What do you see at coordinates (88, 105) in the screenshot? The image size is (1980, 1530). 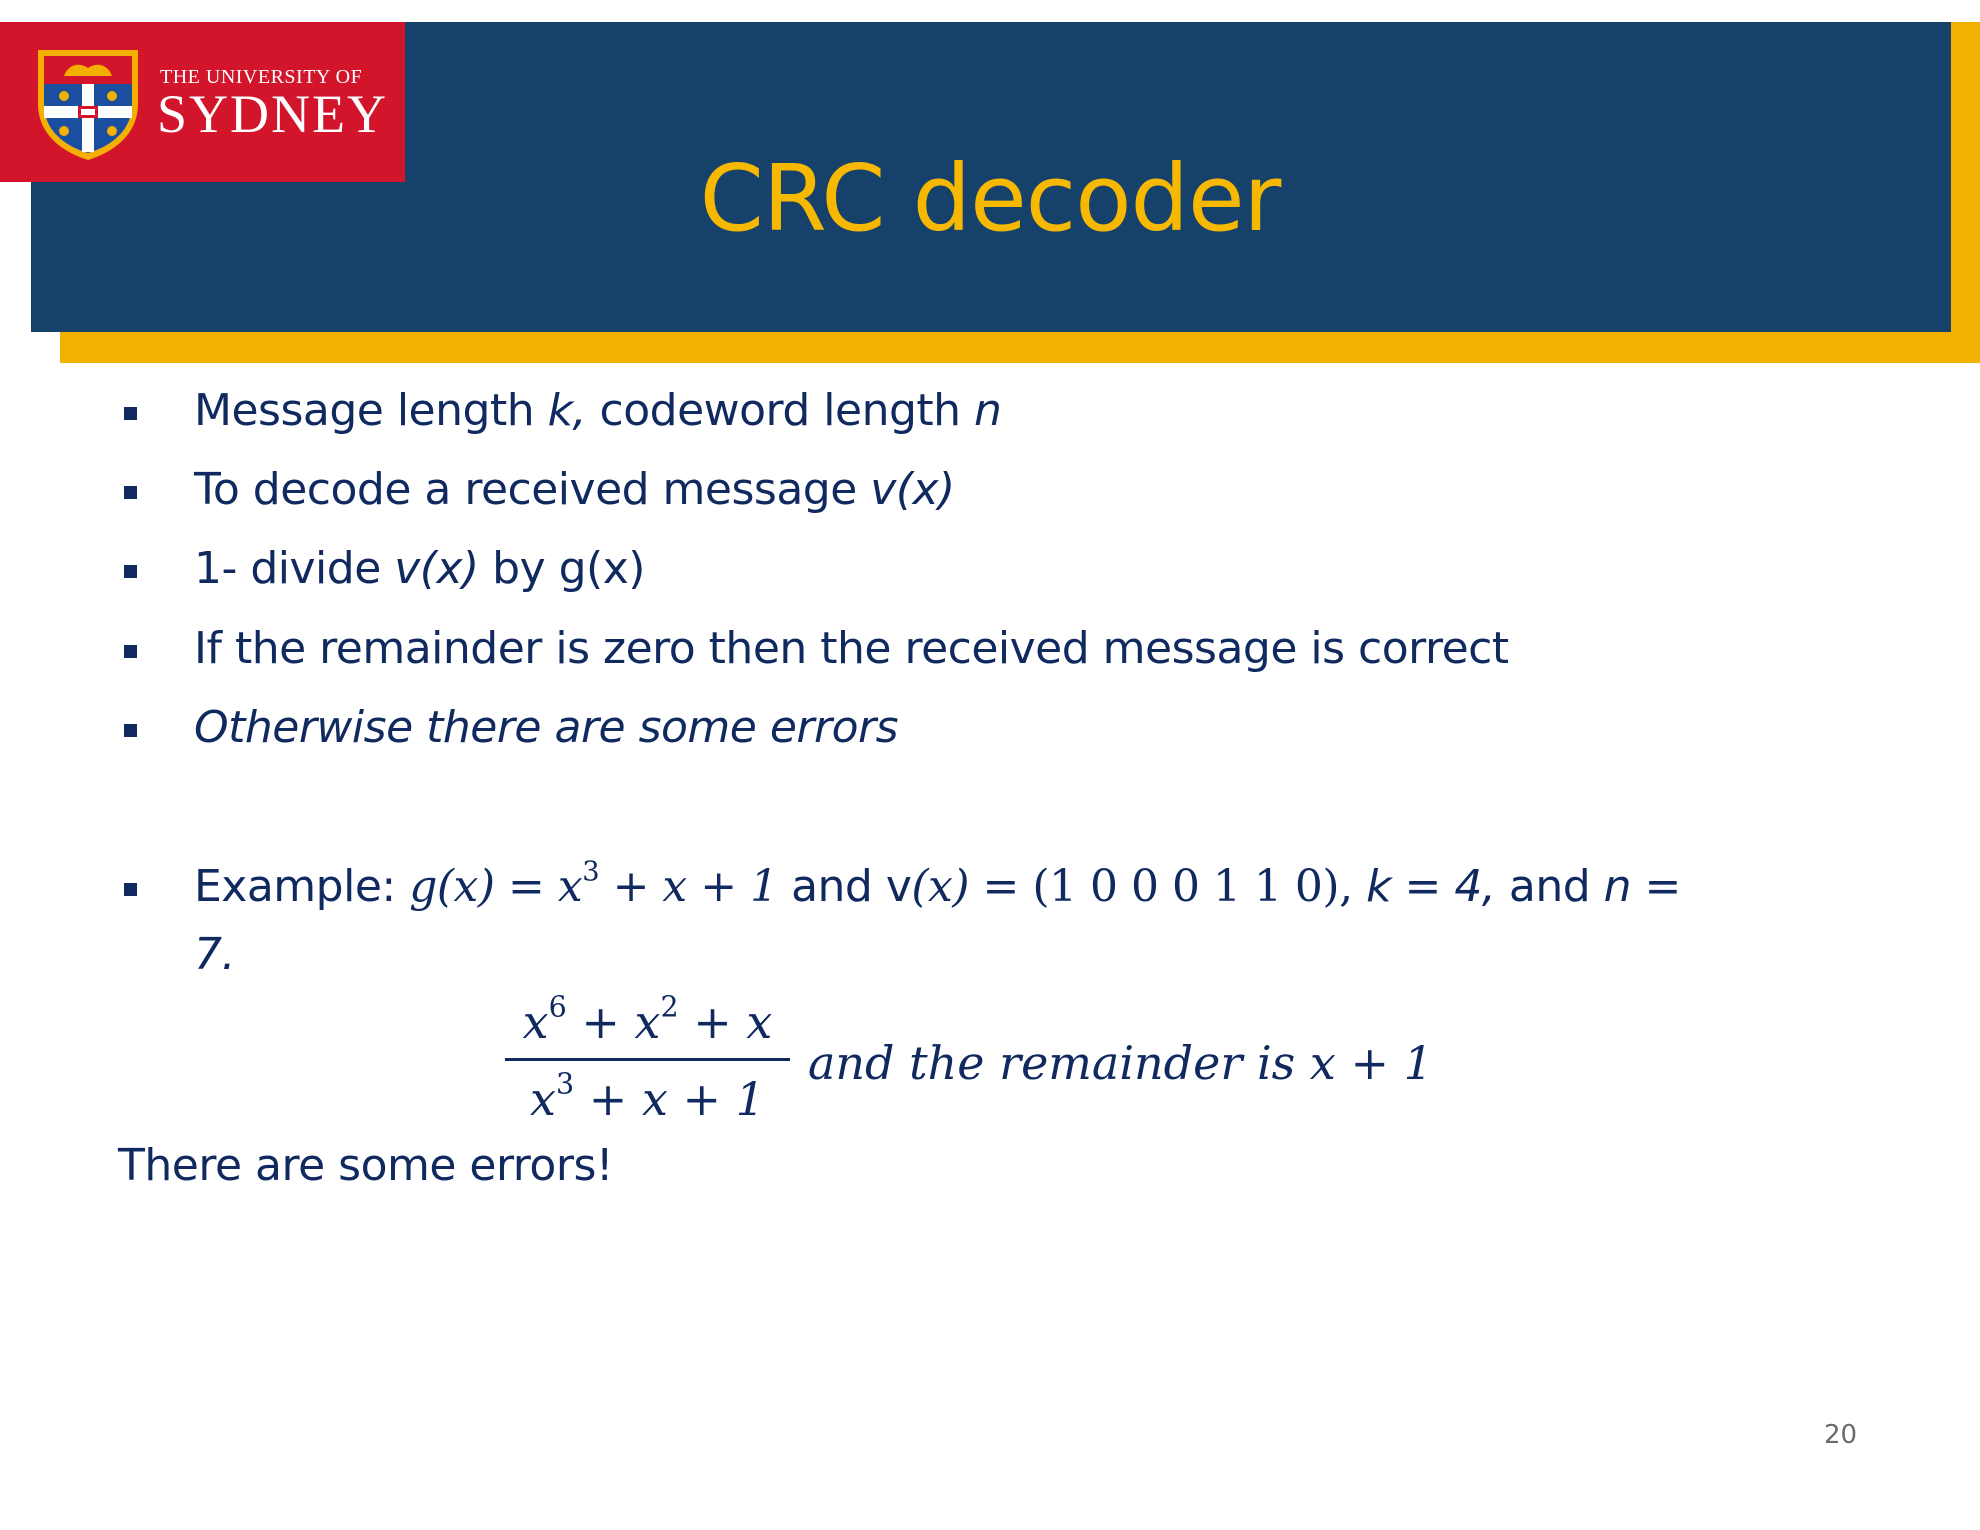 I see `university-crest-icon` at bounding box center [88, 105].